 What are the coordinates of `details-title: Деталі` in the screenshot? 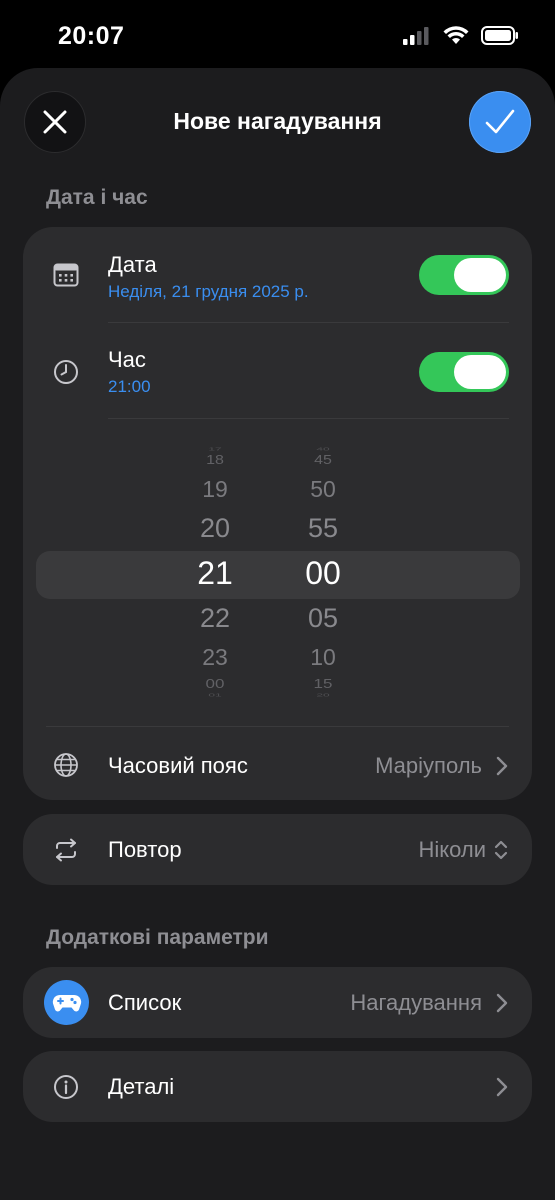 It's located at (141, 1086).